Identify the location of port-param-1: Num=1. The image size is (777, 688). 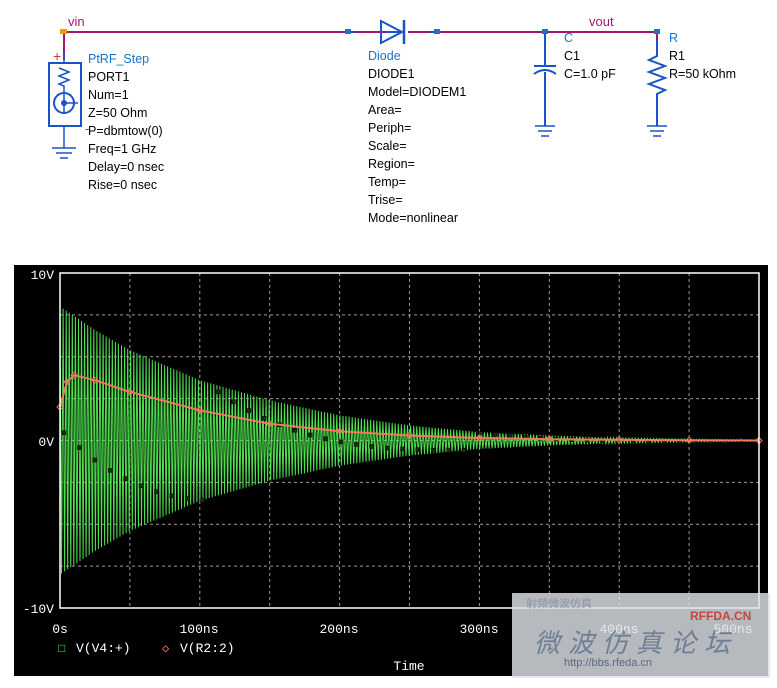
(108, 95).